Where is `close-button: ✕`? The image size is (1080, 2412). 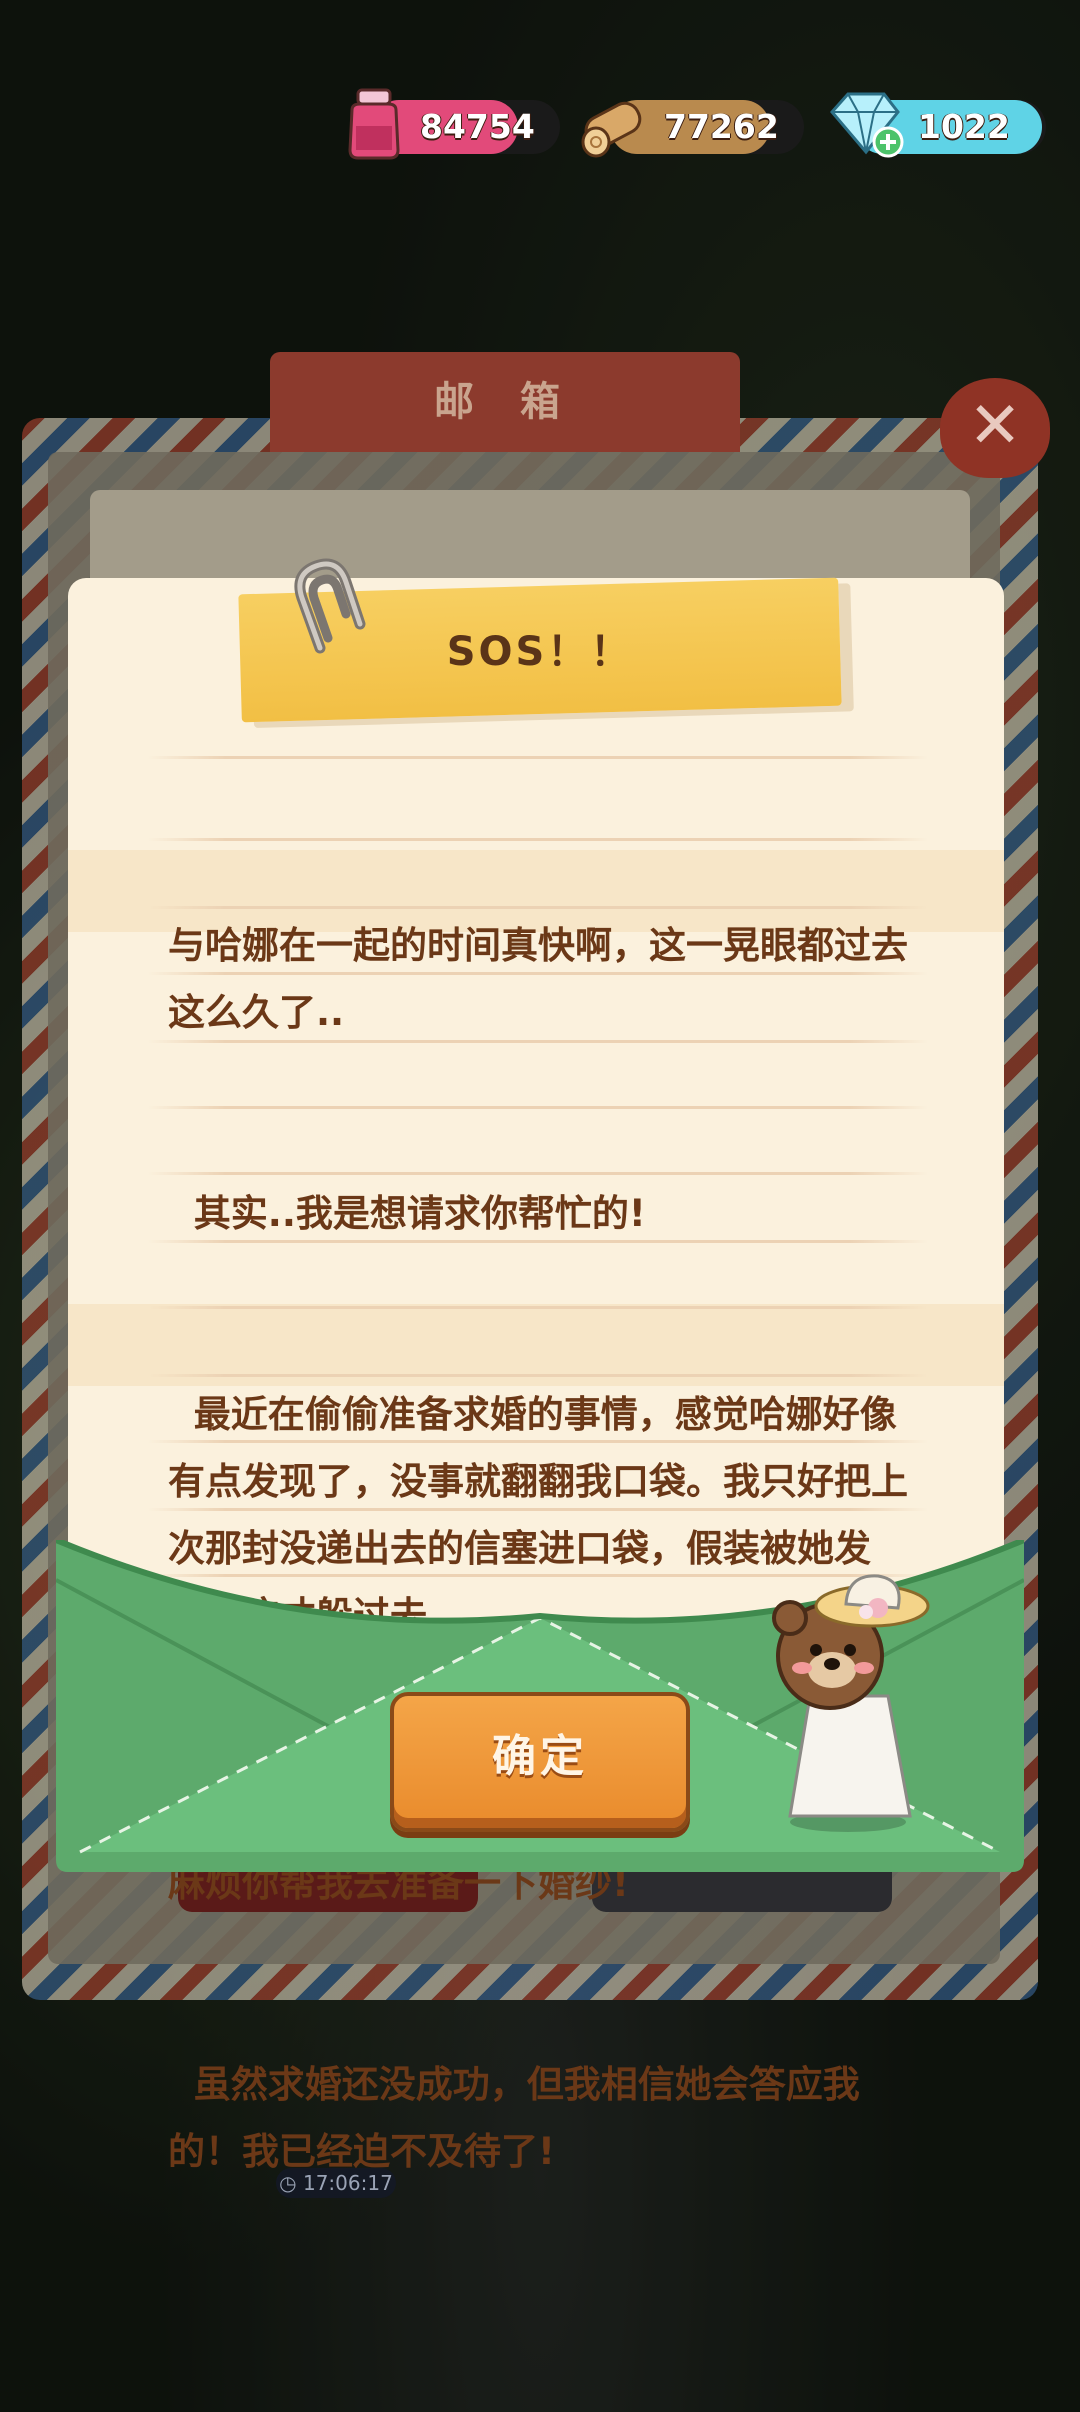 close-button: ✕ is located at coordinates (995, 428).